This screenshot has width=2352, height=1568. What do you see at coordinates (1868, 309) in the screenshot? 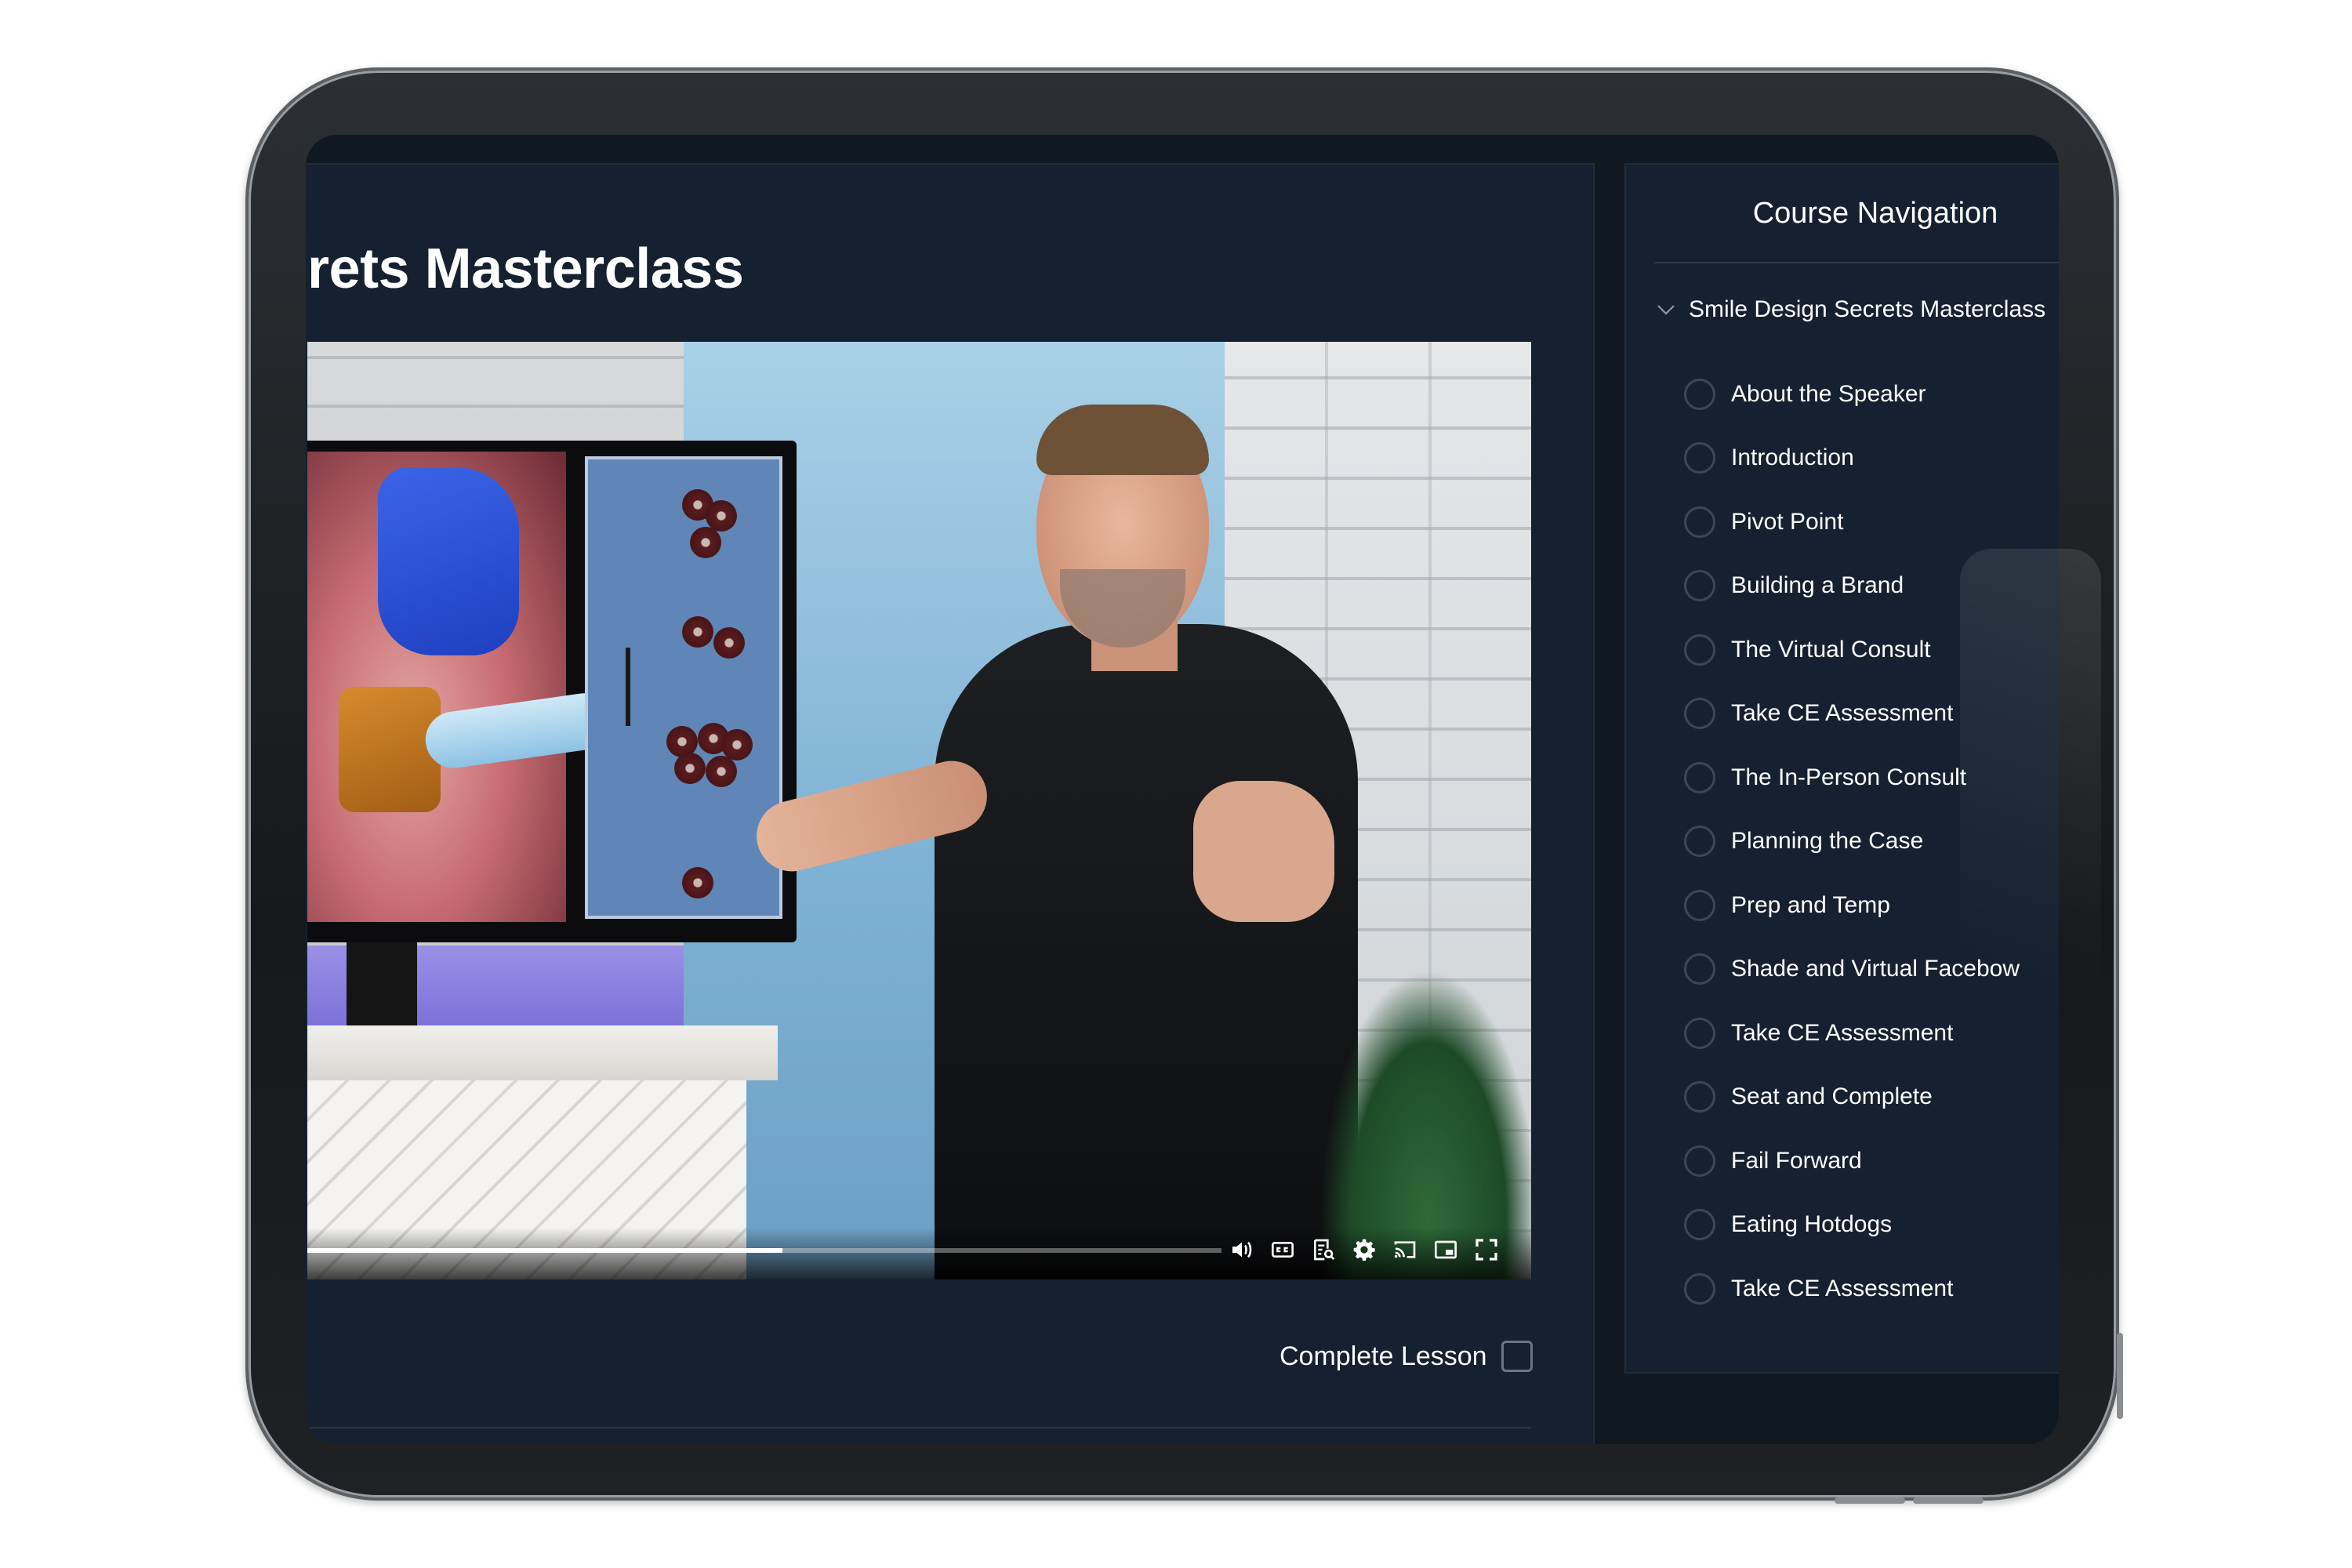
I see `course-section-label: Smile Design Secrets Masterclass` at bounding box center [1868, 309].